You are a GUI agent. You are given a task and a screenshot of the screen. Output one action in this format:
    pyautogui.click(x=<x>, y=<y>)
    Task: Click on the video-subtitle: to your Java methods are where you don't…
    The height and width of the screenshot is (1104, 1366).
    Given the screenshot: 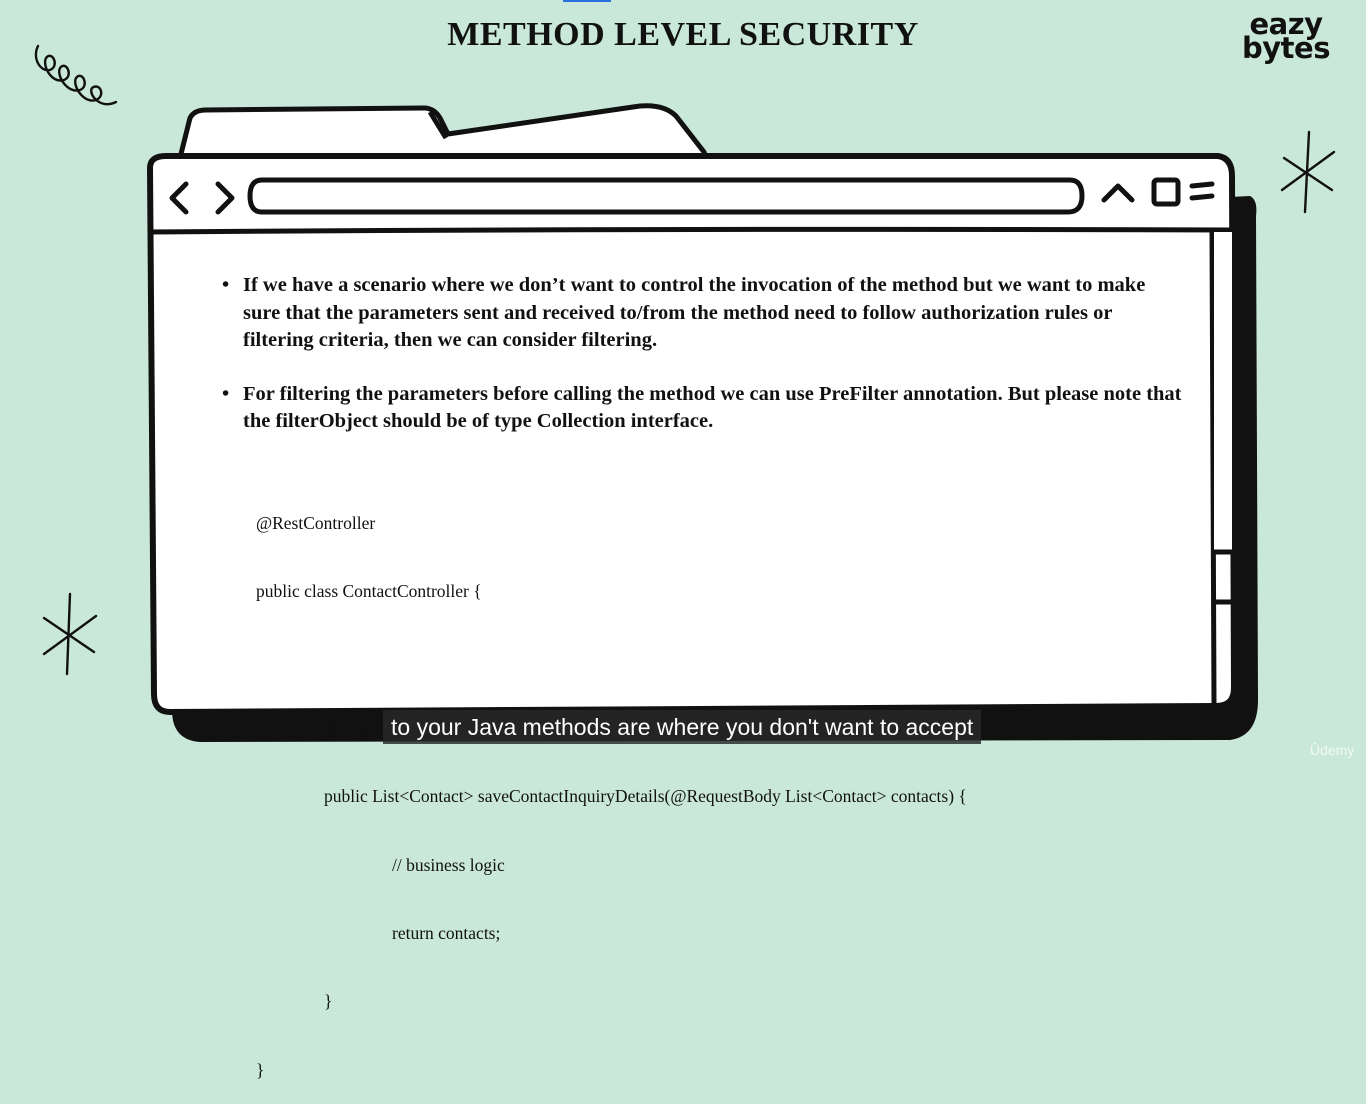 What is the action you would take?
    pyautogui.click(x=682, y=727)
    